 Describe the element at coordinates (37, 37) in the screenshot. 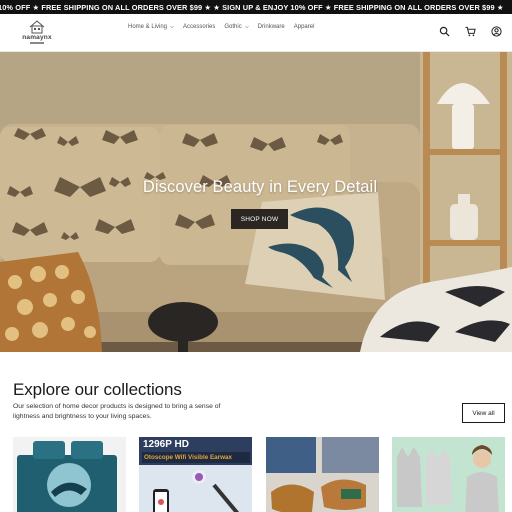

I see `logo-text: namaynx` at that location.